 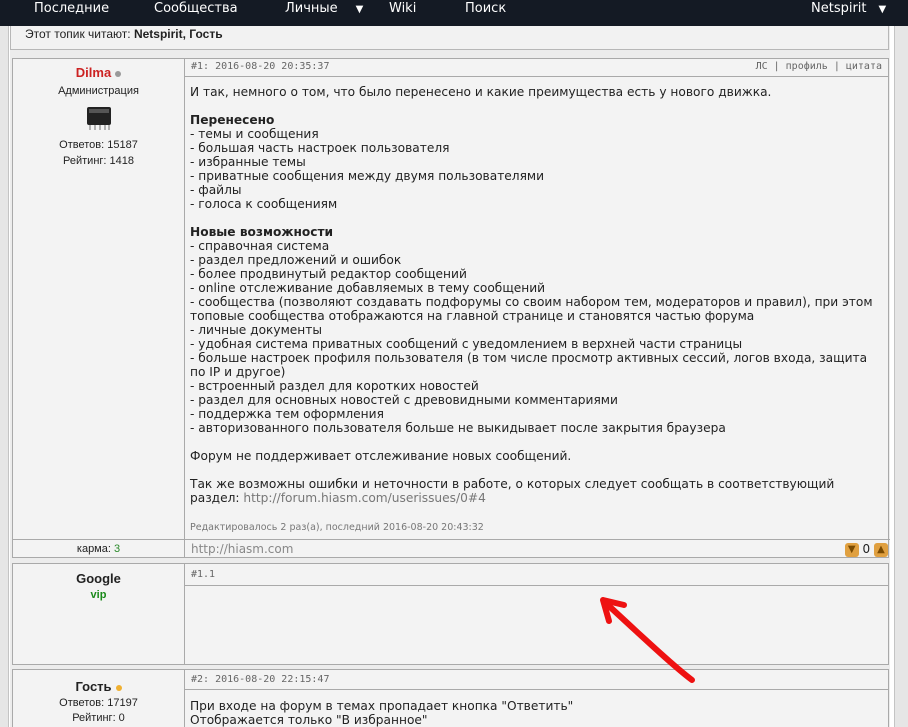 I want to click on nav-item-personal: Личные ▼, so click(x=324, y=9).